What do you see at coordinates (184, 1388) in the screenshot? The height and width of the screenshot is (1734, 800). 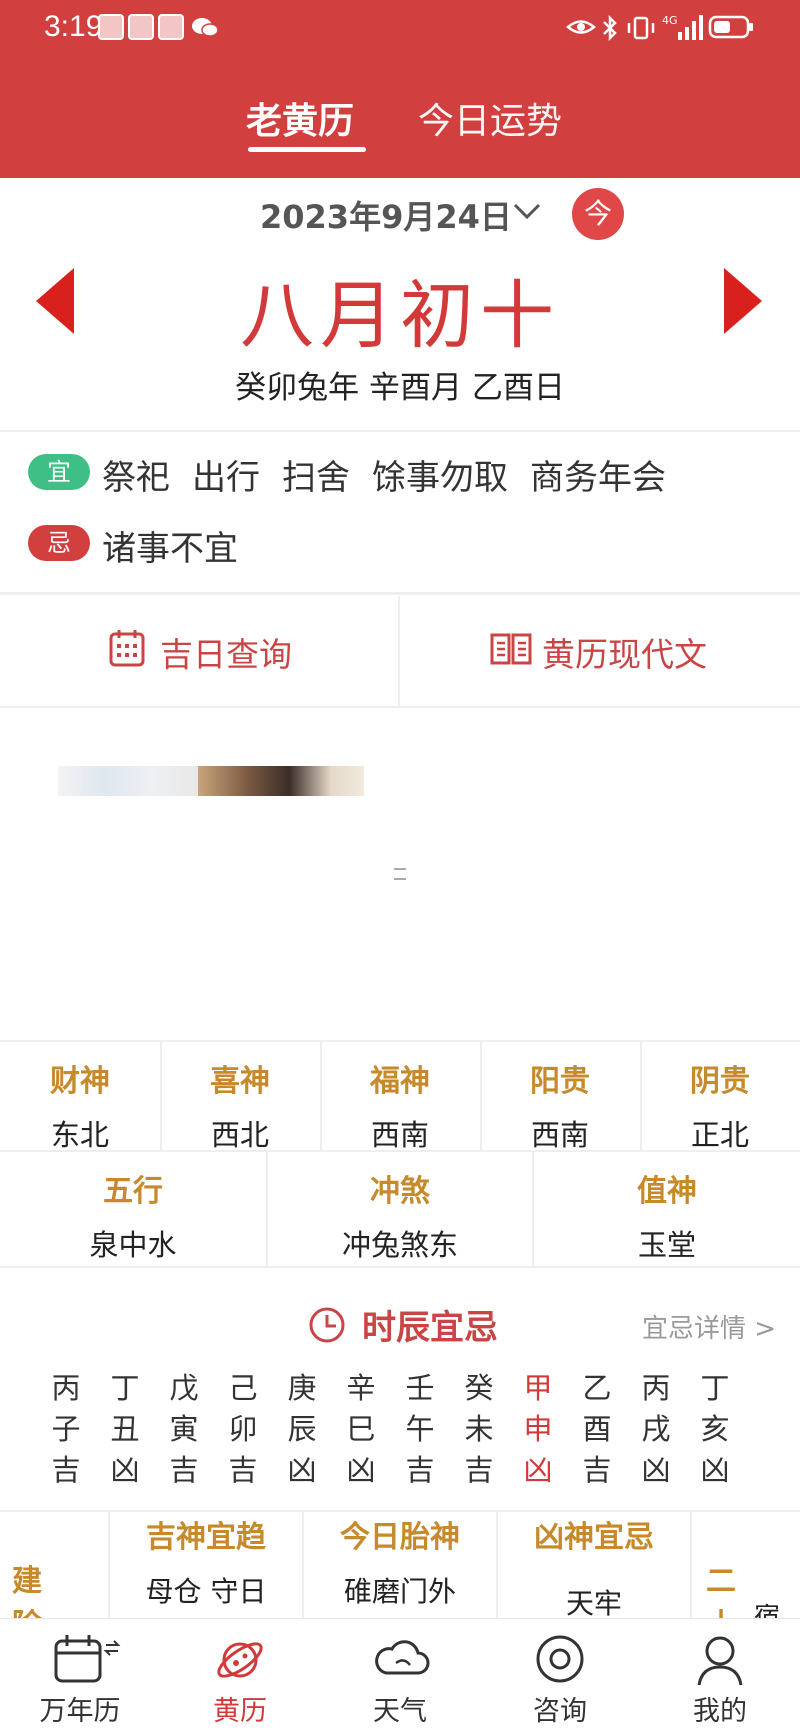 I see `shichen-stem: 戊` at bounding box center [184, 1388].